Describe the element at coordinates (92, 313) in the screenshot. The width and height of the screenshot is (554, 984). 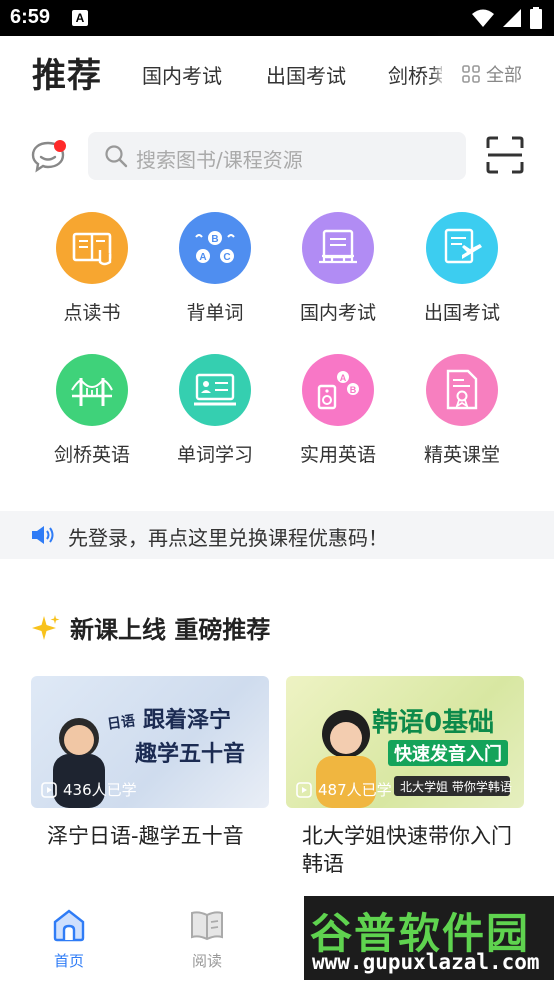
I see `category-label: 点读书` at that location.